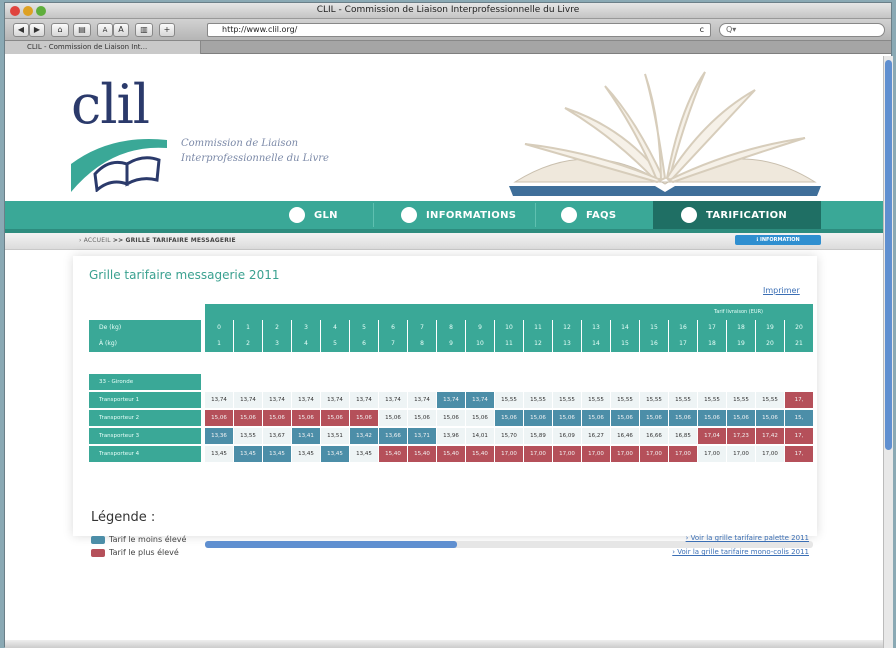 This screenshot has height=648, width=896. What do you see at coordinates (277, 344) in the screenshot?
I see `weight-to-cell: 3` at bounding box center [277, 344].